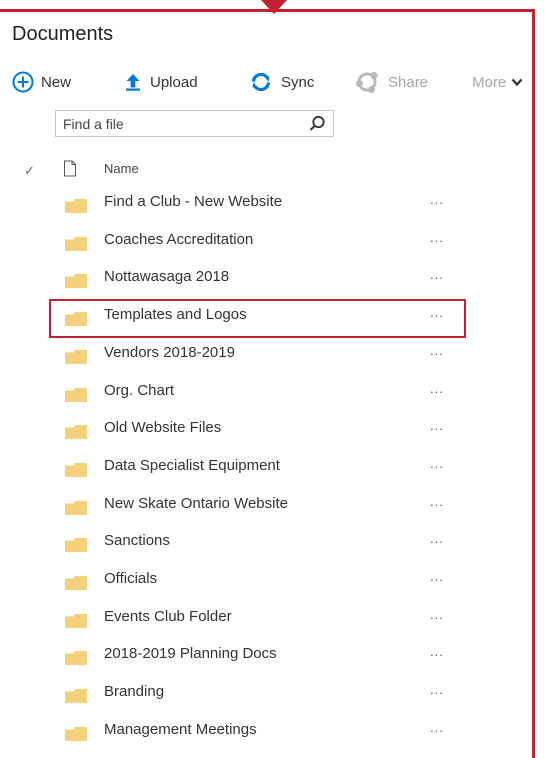 This screenshot has height=758, width=545. What do you see at coordinates (137, 540) in the screenshot?
I see `file-name: Sanctions` at bounding box center [137, 540].